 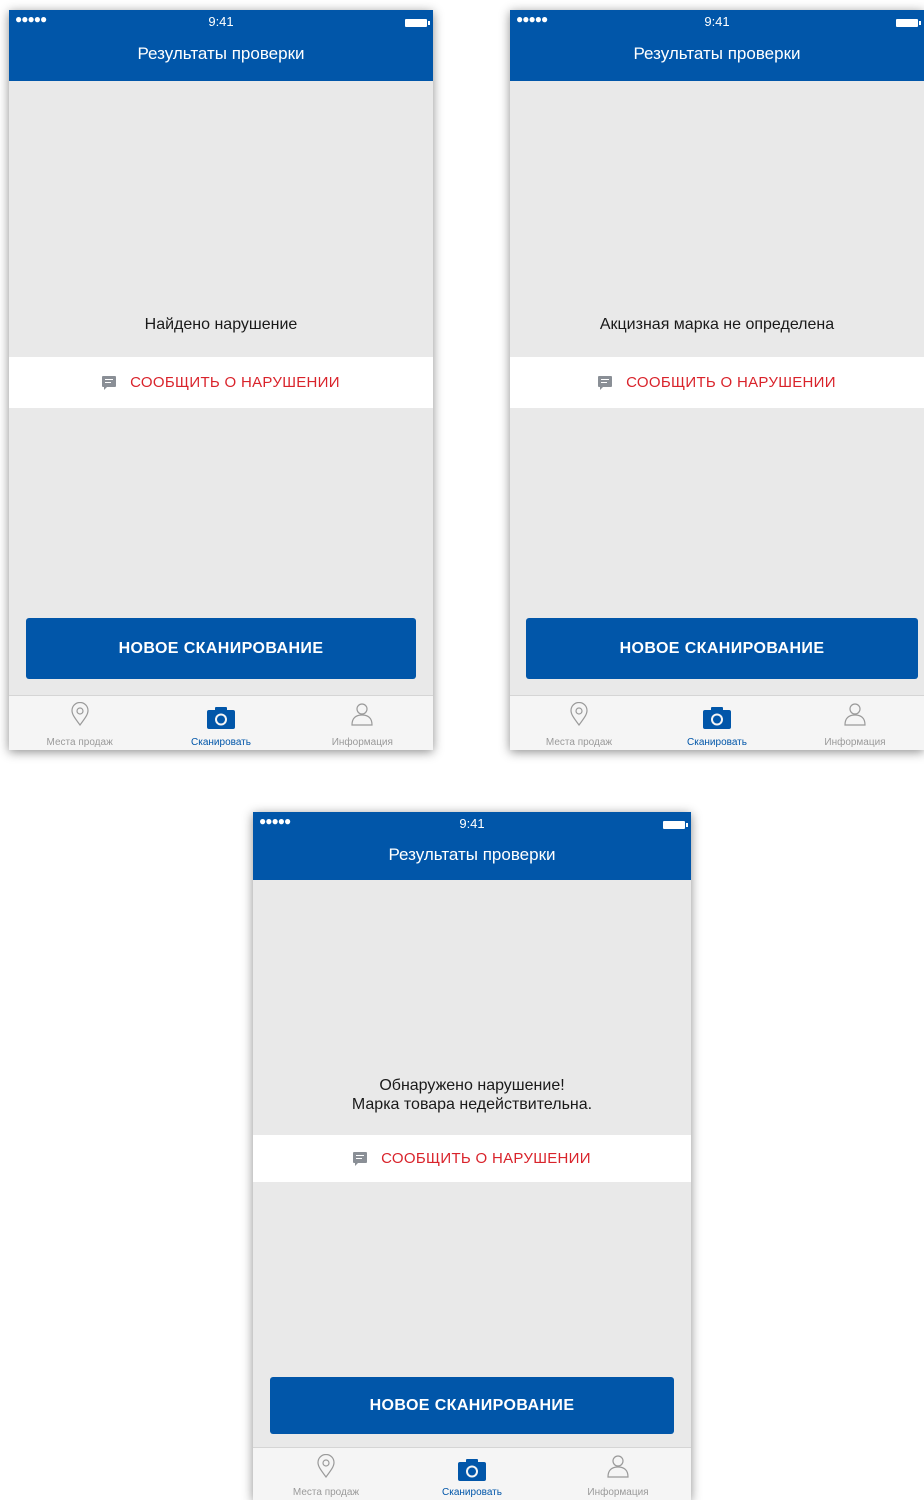 I want to click on result-message-line-2: Марка товара недействительна., so click(x=472, y=1104).